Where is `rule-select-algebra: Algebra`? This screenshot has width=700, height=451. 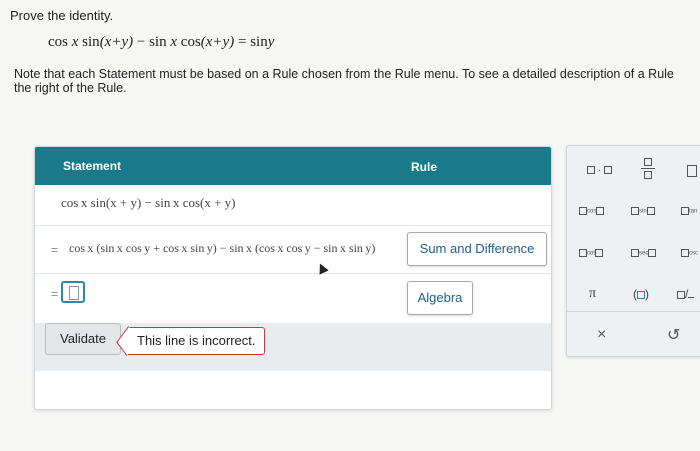
rule-select-algebra: Algebra is located at coordinates (440, 298).